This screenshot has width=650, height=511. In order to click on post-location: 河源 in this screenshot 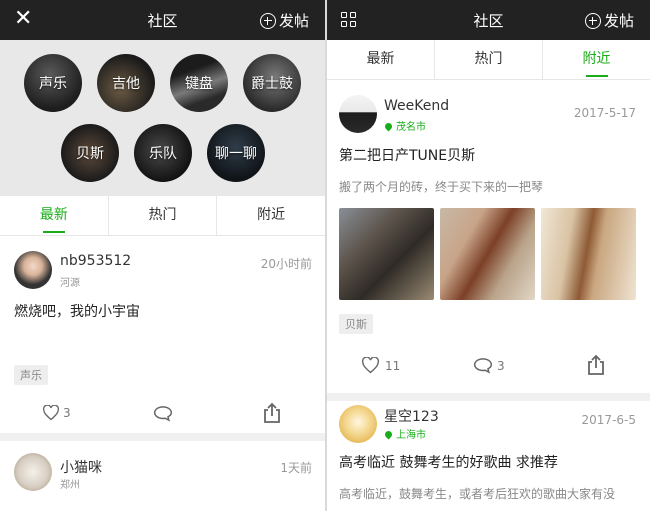, I will do `click(70, 283)`.